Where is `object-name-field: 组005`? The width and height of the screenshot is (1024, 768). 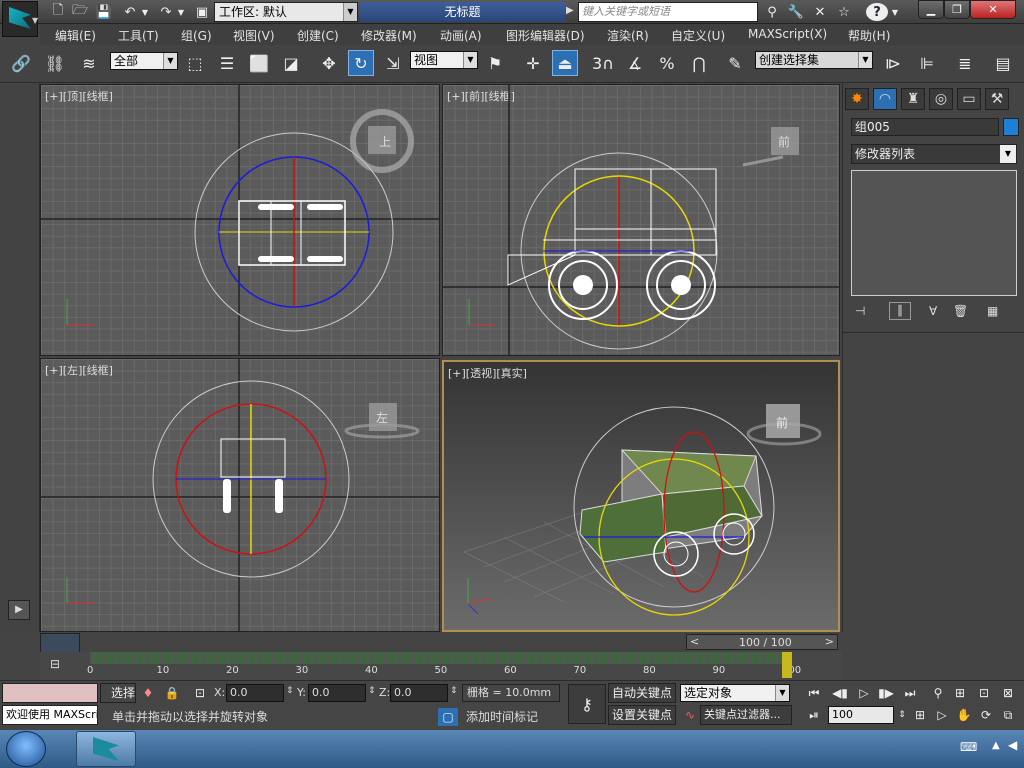
object-name-field: 组005 is located at coordinates (925, 127).